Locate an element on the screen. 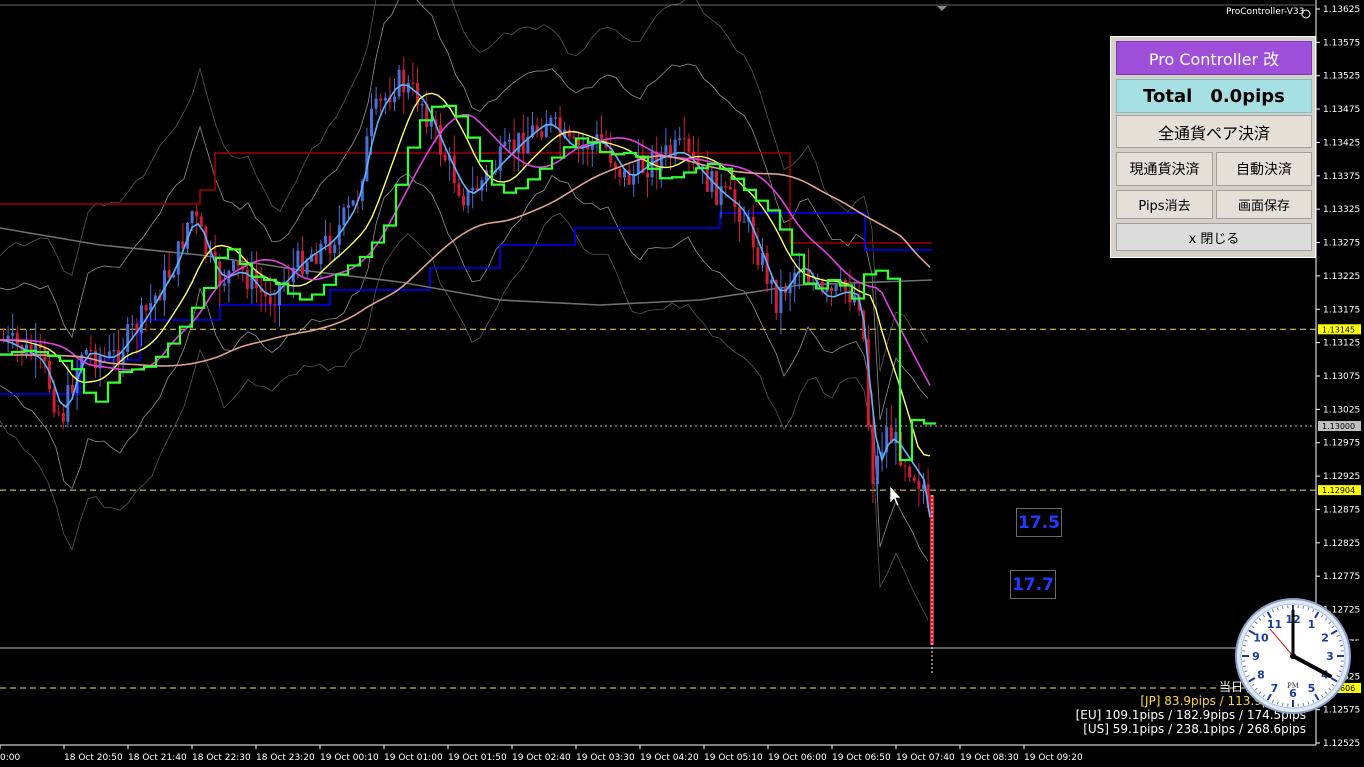 The width and height of the screenshot is (1364, 767). clock-numeral: 3 is located at coordinates (1330, 656).